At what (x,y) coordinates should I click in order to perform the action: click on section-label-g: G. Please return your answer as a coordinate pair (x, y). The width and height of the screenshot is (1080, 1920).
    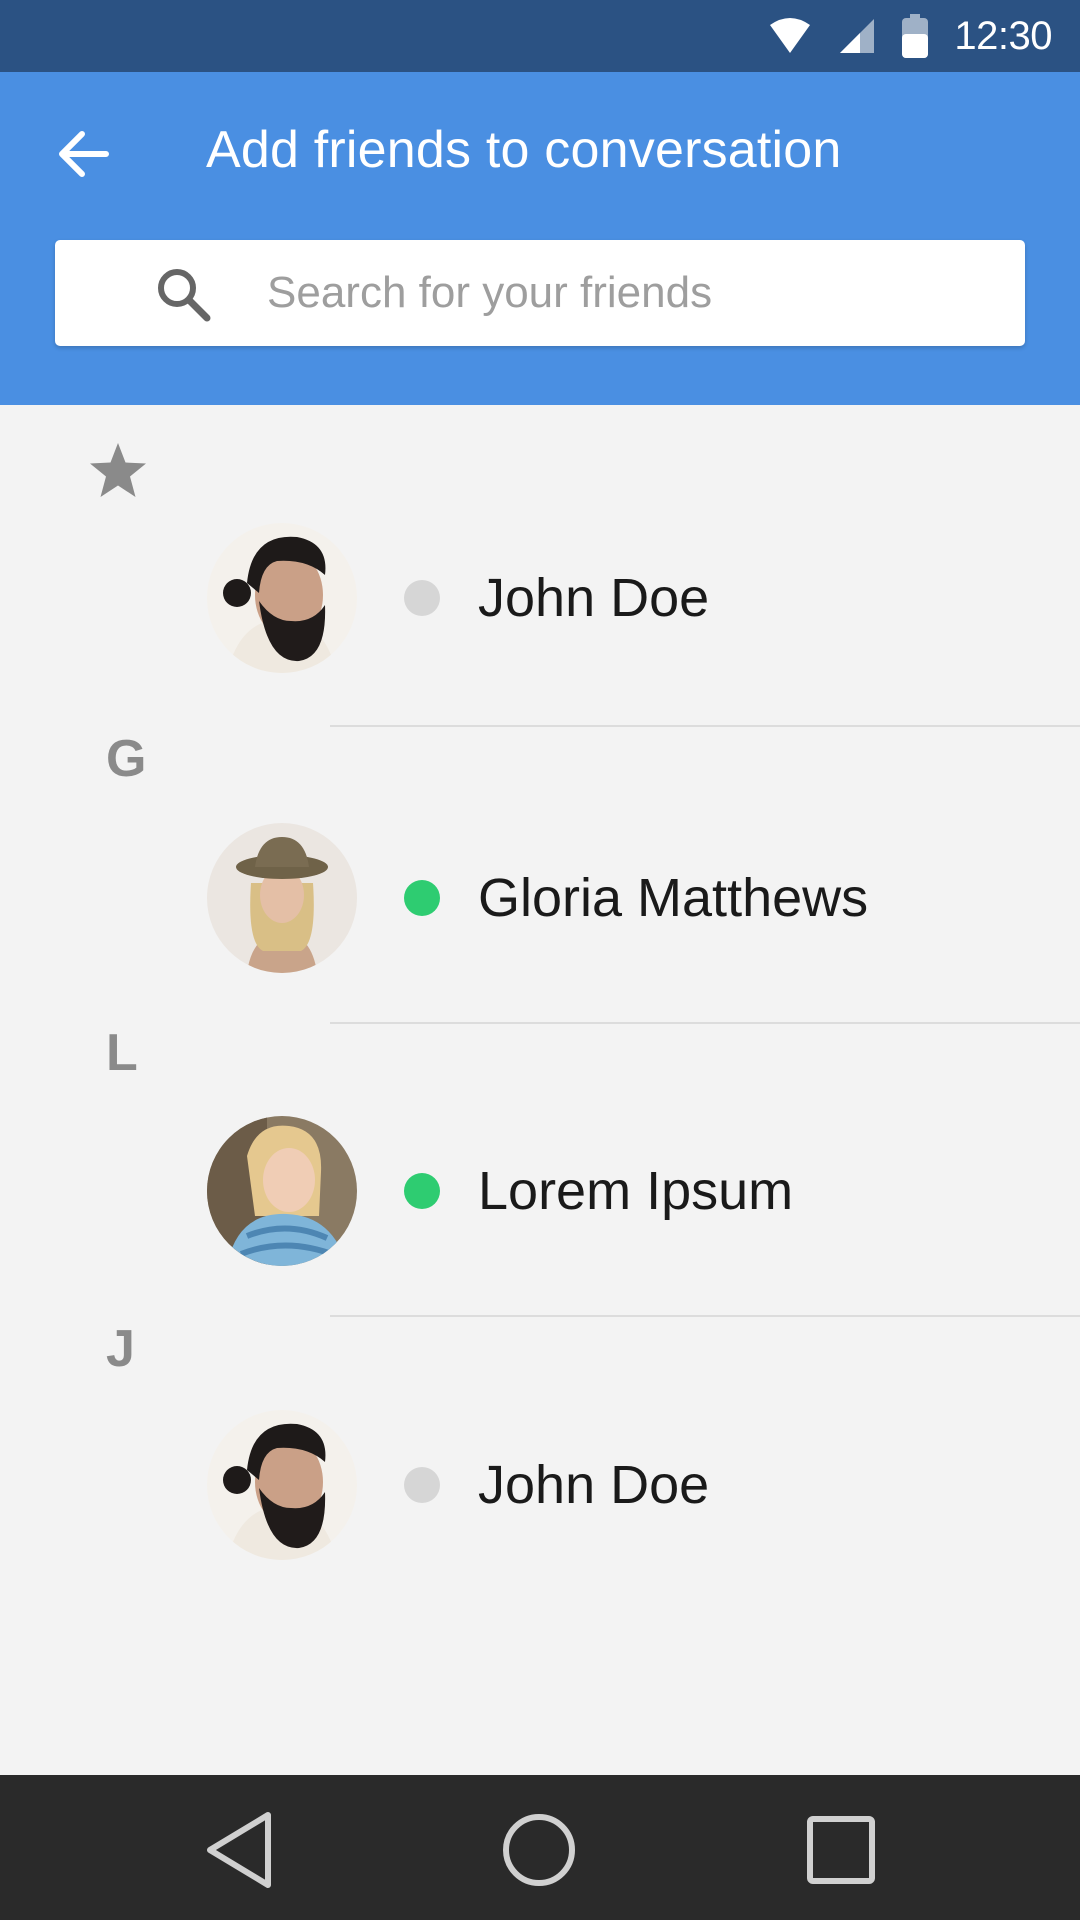
    Looking at the image, I should click on (126, 759).